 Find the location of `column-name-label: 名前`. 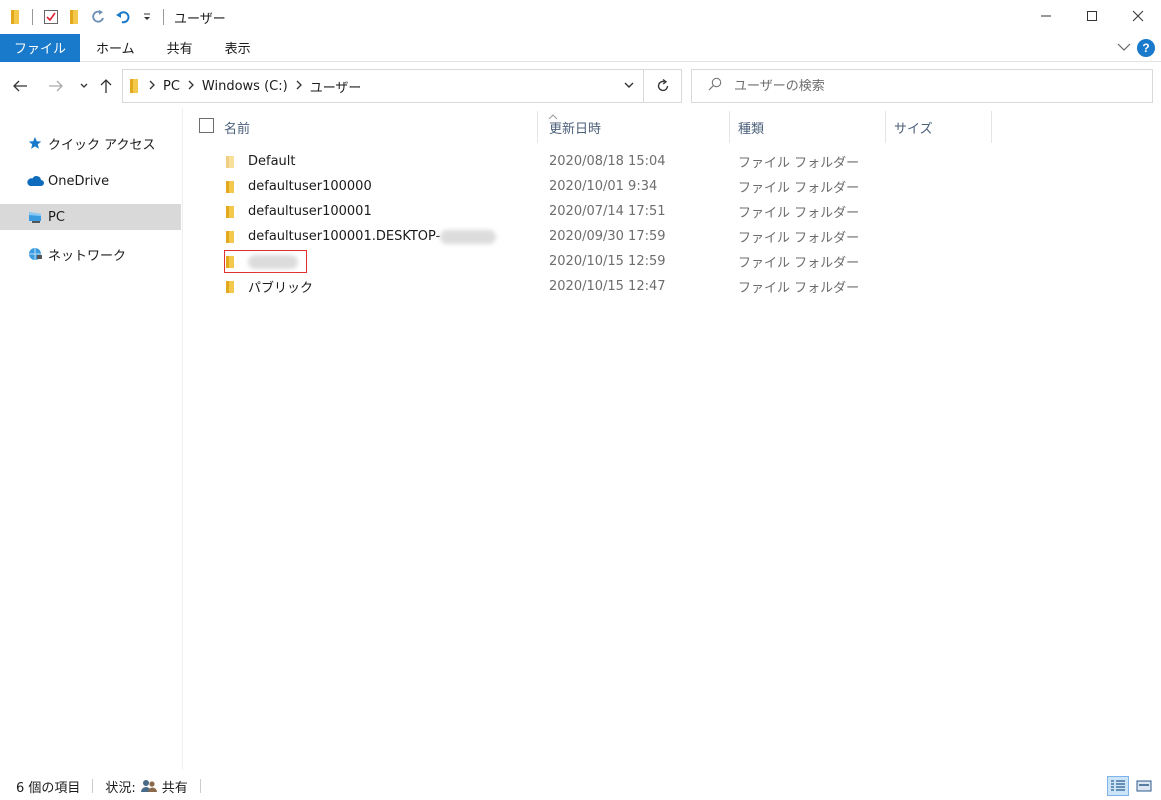

column-name-label: 名前 is located at coordinates (237, 129).